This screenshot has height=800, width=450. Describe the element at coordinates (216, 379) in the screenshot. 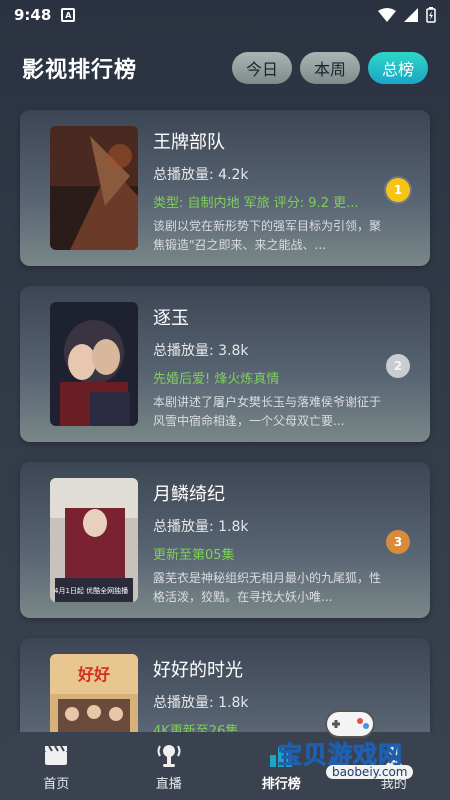

I see `show-tags: 先婚后爱! 烽火炼真情` at that location.